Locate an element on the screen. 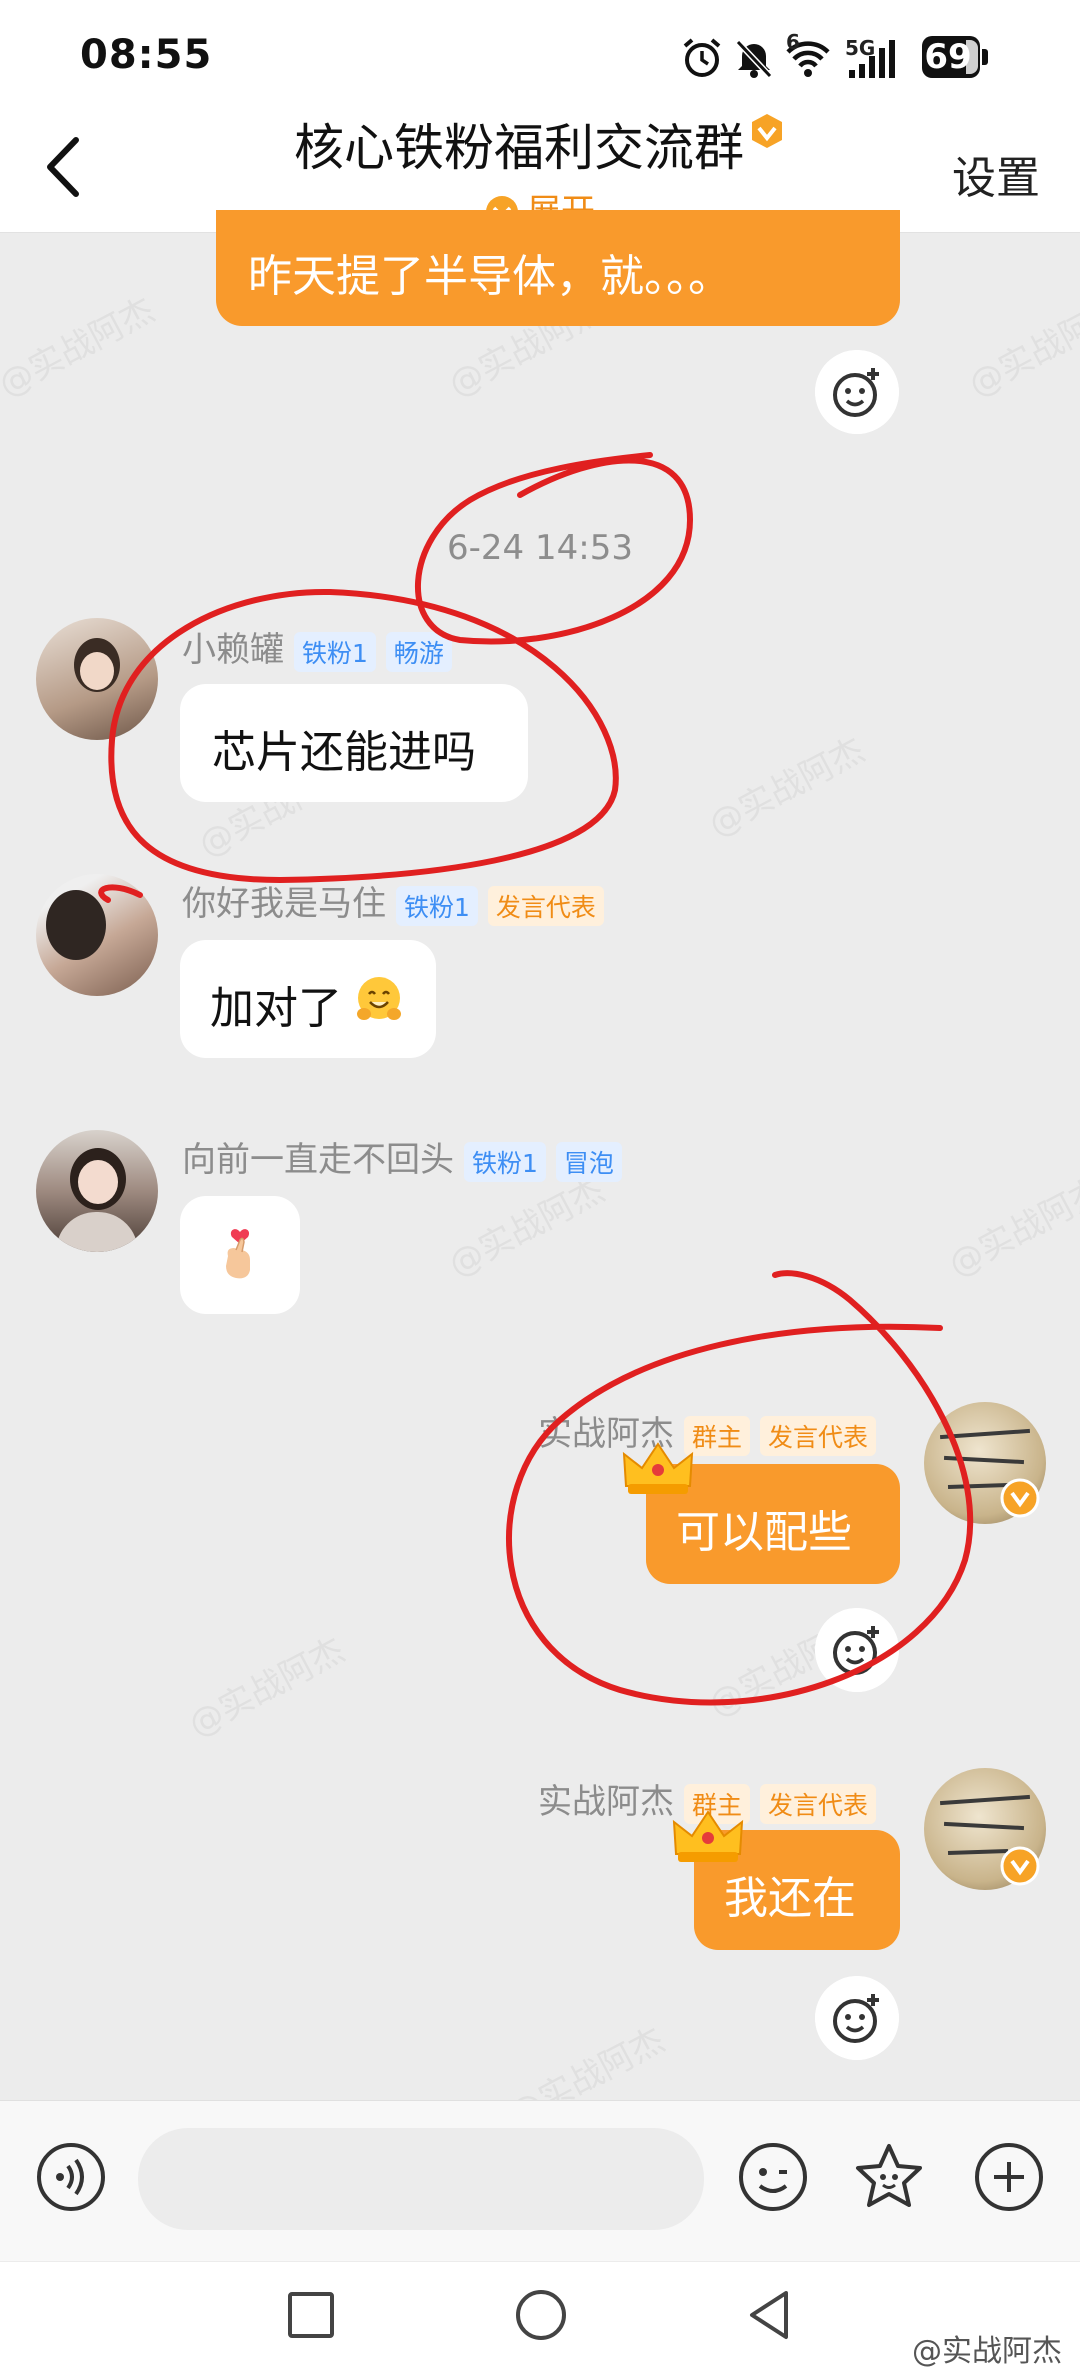  group-title-text: 核心铁粉福利交流群 is located at coordinates (519, 148).